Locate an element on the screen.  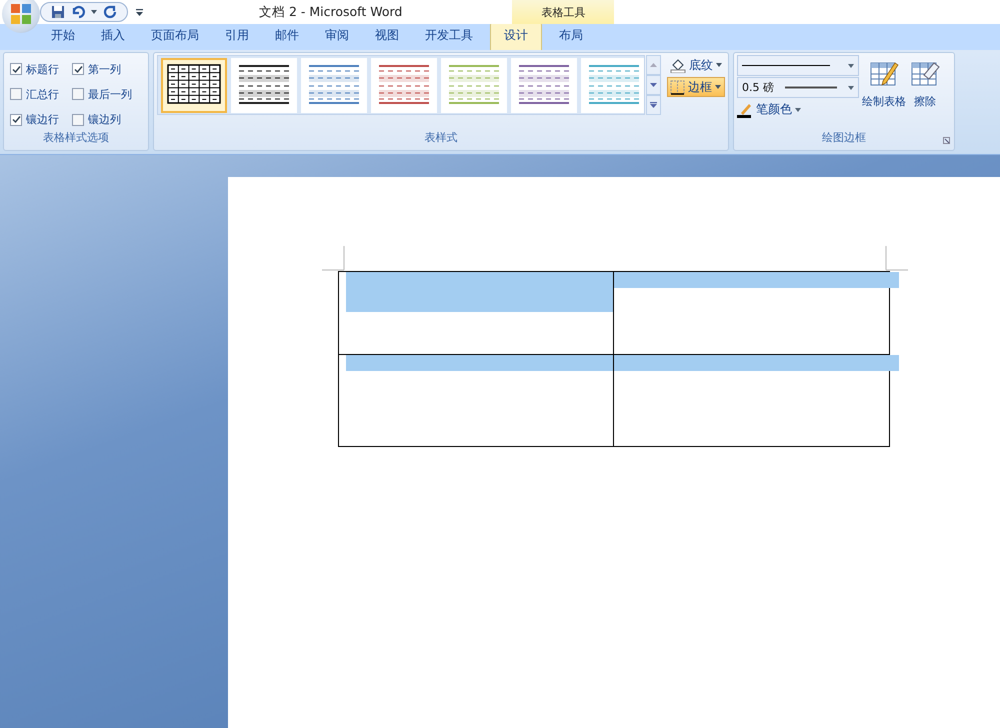
ribbon-tab: 页面布局 is located at coordinates (175, 36).